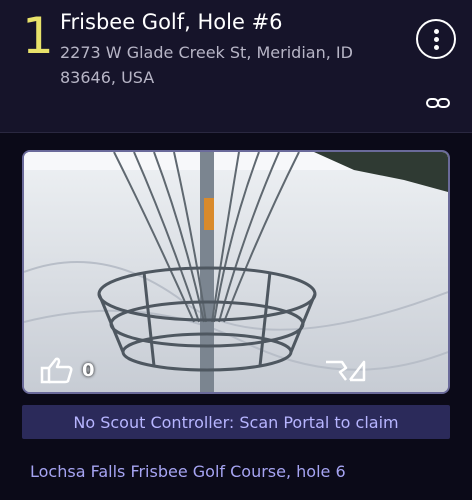 The width and height of the screenshot is (472, 500). Describe the element at coordinates (438, 103) in the screenshot. I see `link-icon` at that location.